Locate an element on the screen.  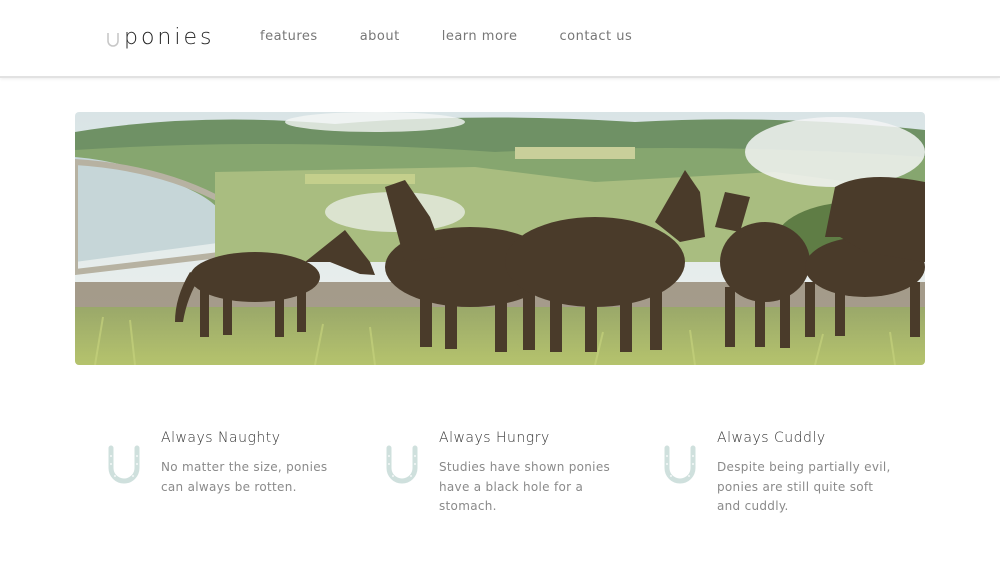
nav-contact-us-link: contact us is located at coordinates (595, 36).